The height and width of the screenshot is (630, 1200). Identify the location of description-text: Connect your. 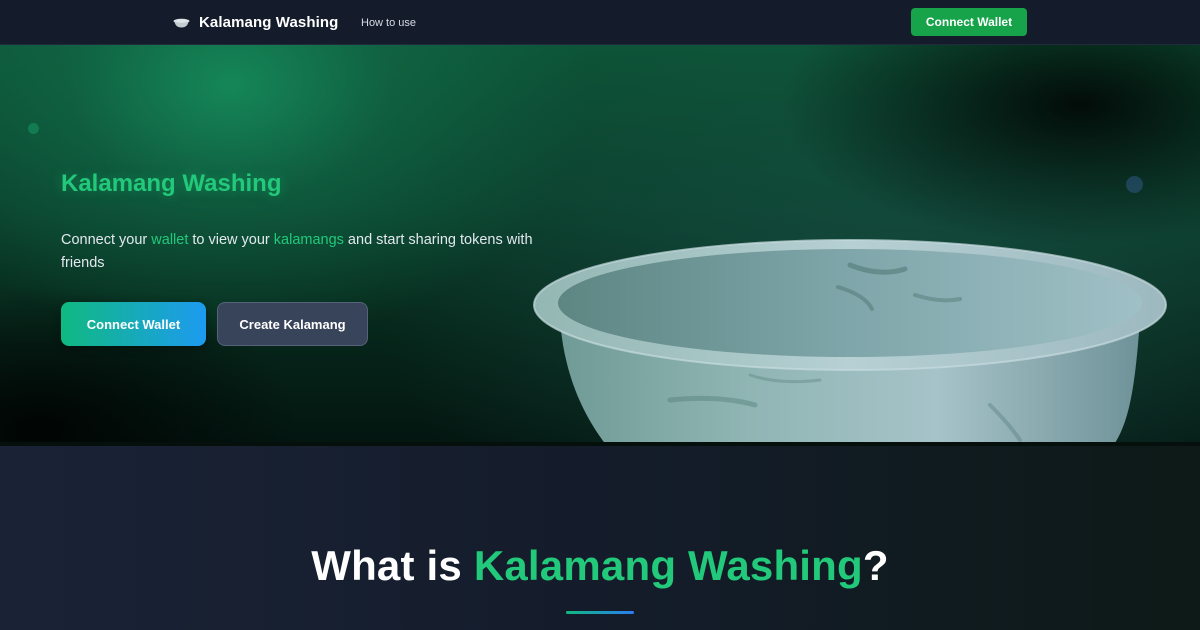
(106, 240).